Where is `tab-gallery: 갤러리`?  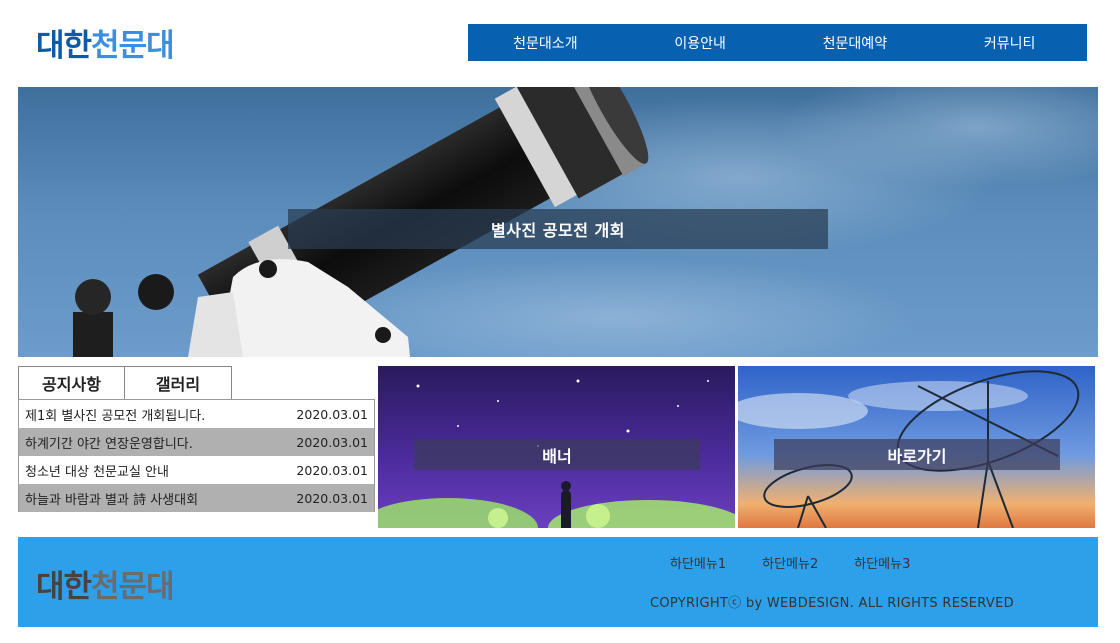 tab-gallery: 갤러리 is located at coordinates (178, 382).